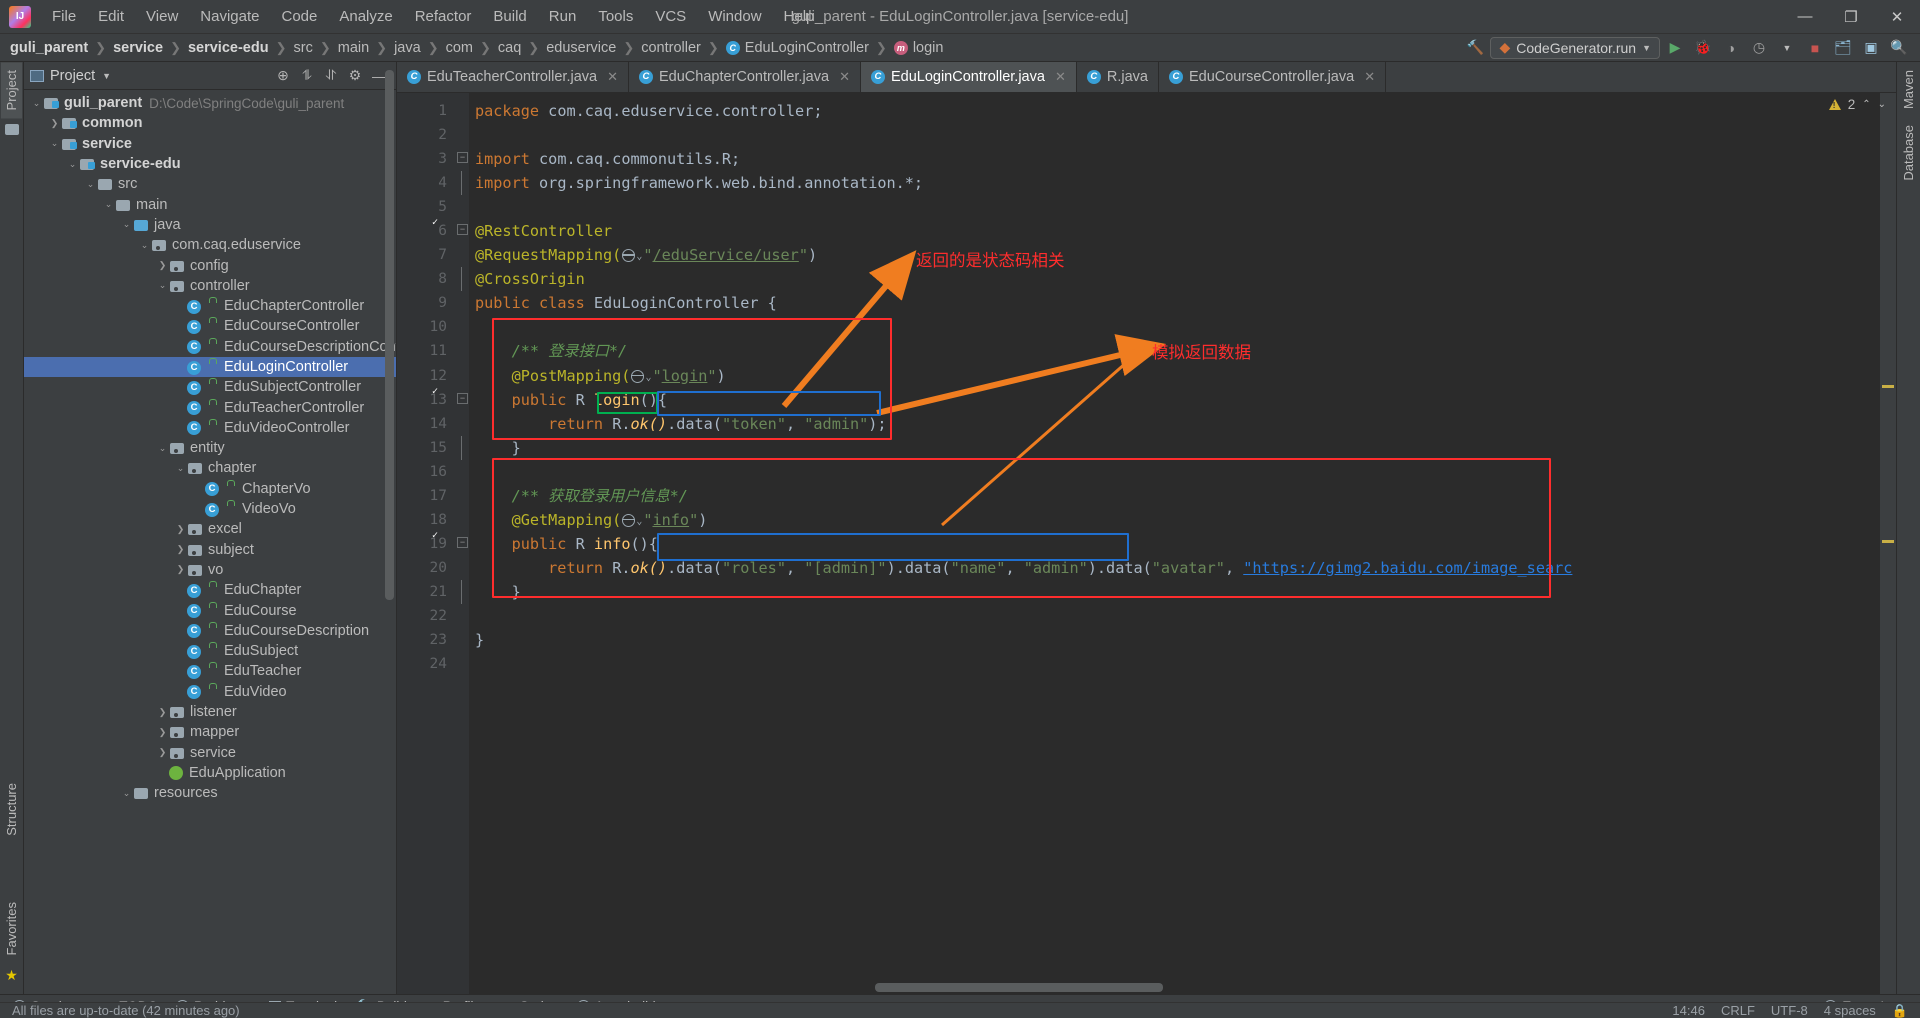  What do you see at coordinates (1900, 1010) in the screenshot?
I see `lock-icon: 🔒` at bounding box center [1900, 1010].